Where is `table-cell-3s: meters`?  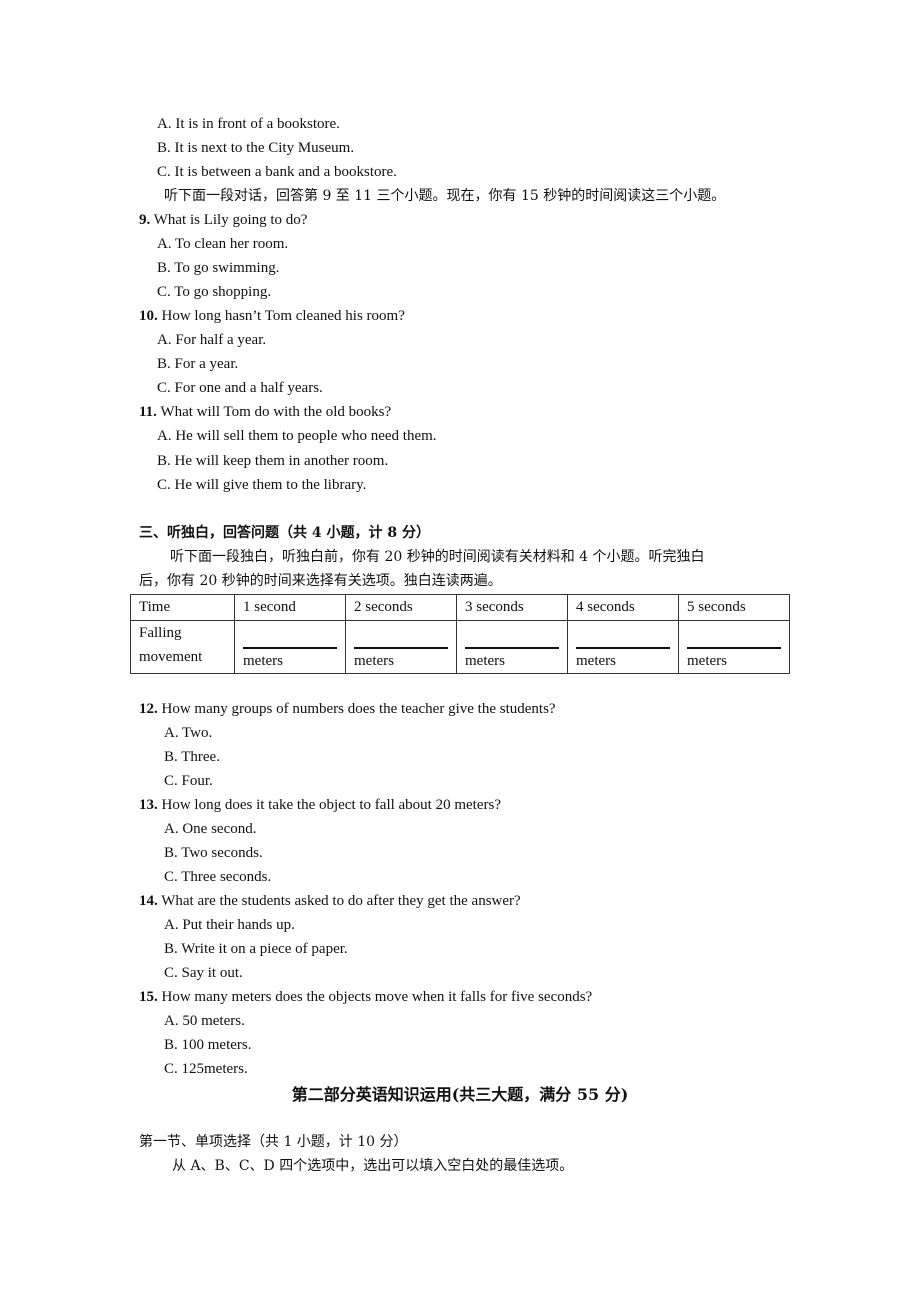 table-cell-3s: meters is located at coordinates (512, 647).